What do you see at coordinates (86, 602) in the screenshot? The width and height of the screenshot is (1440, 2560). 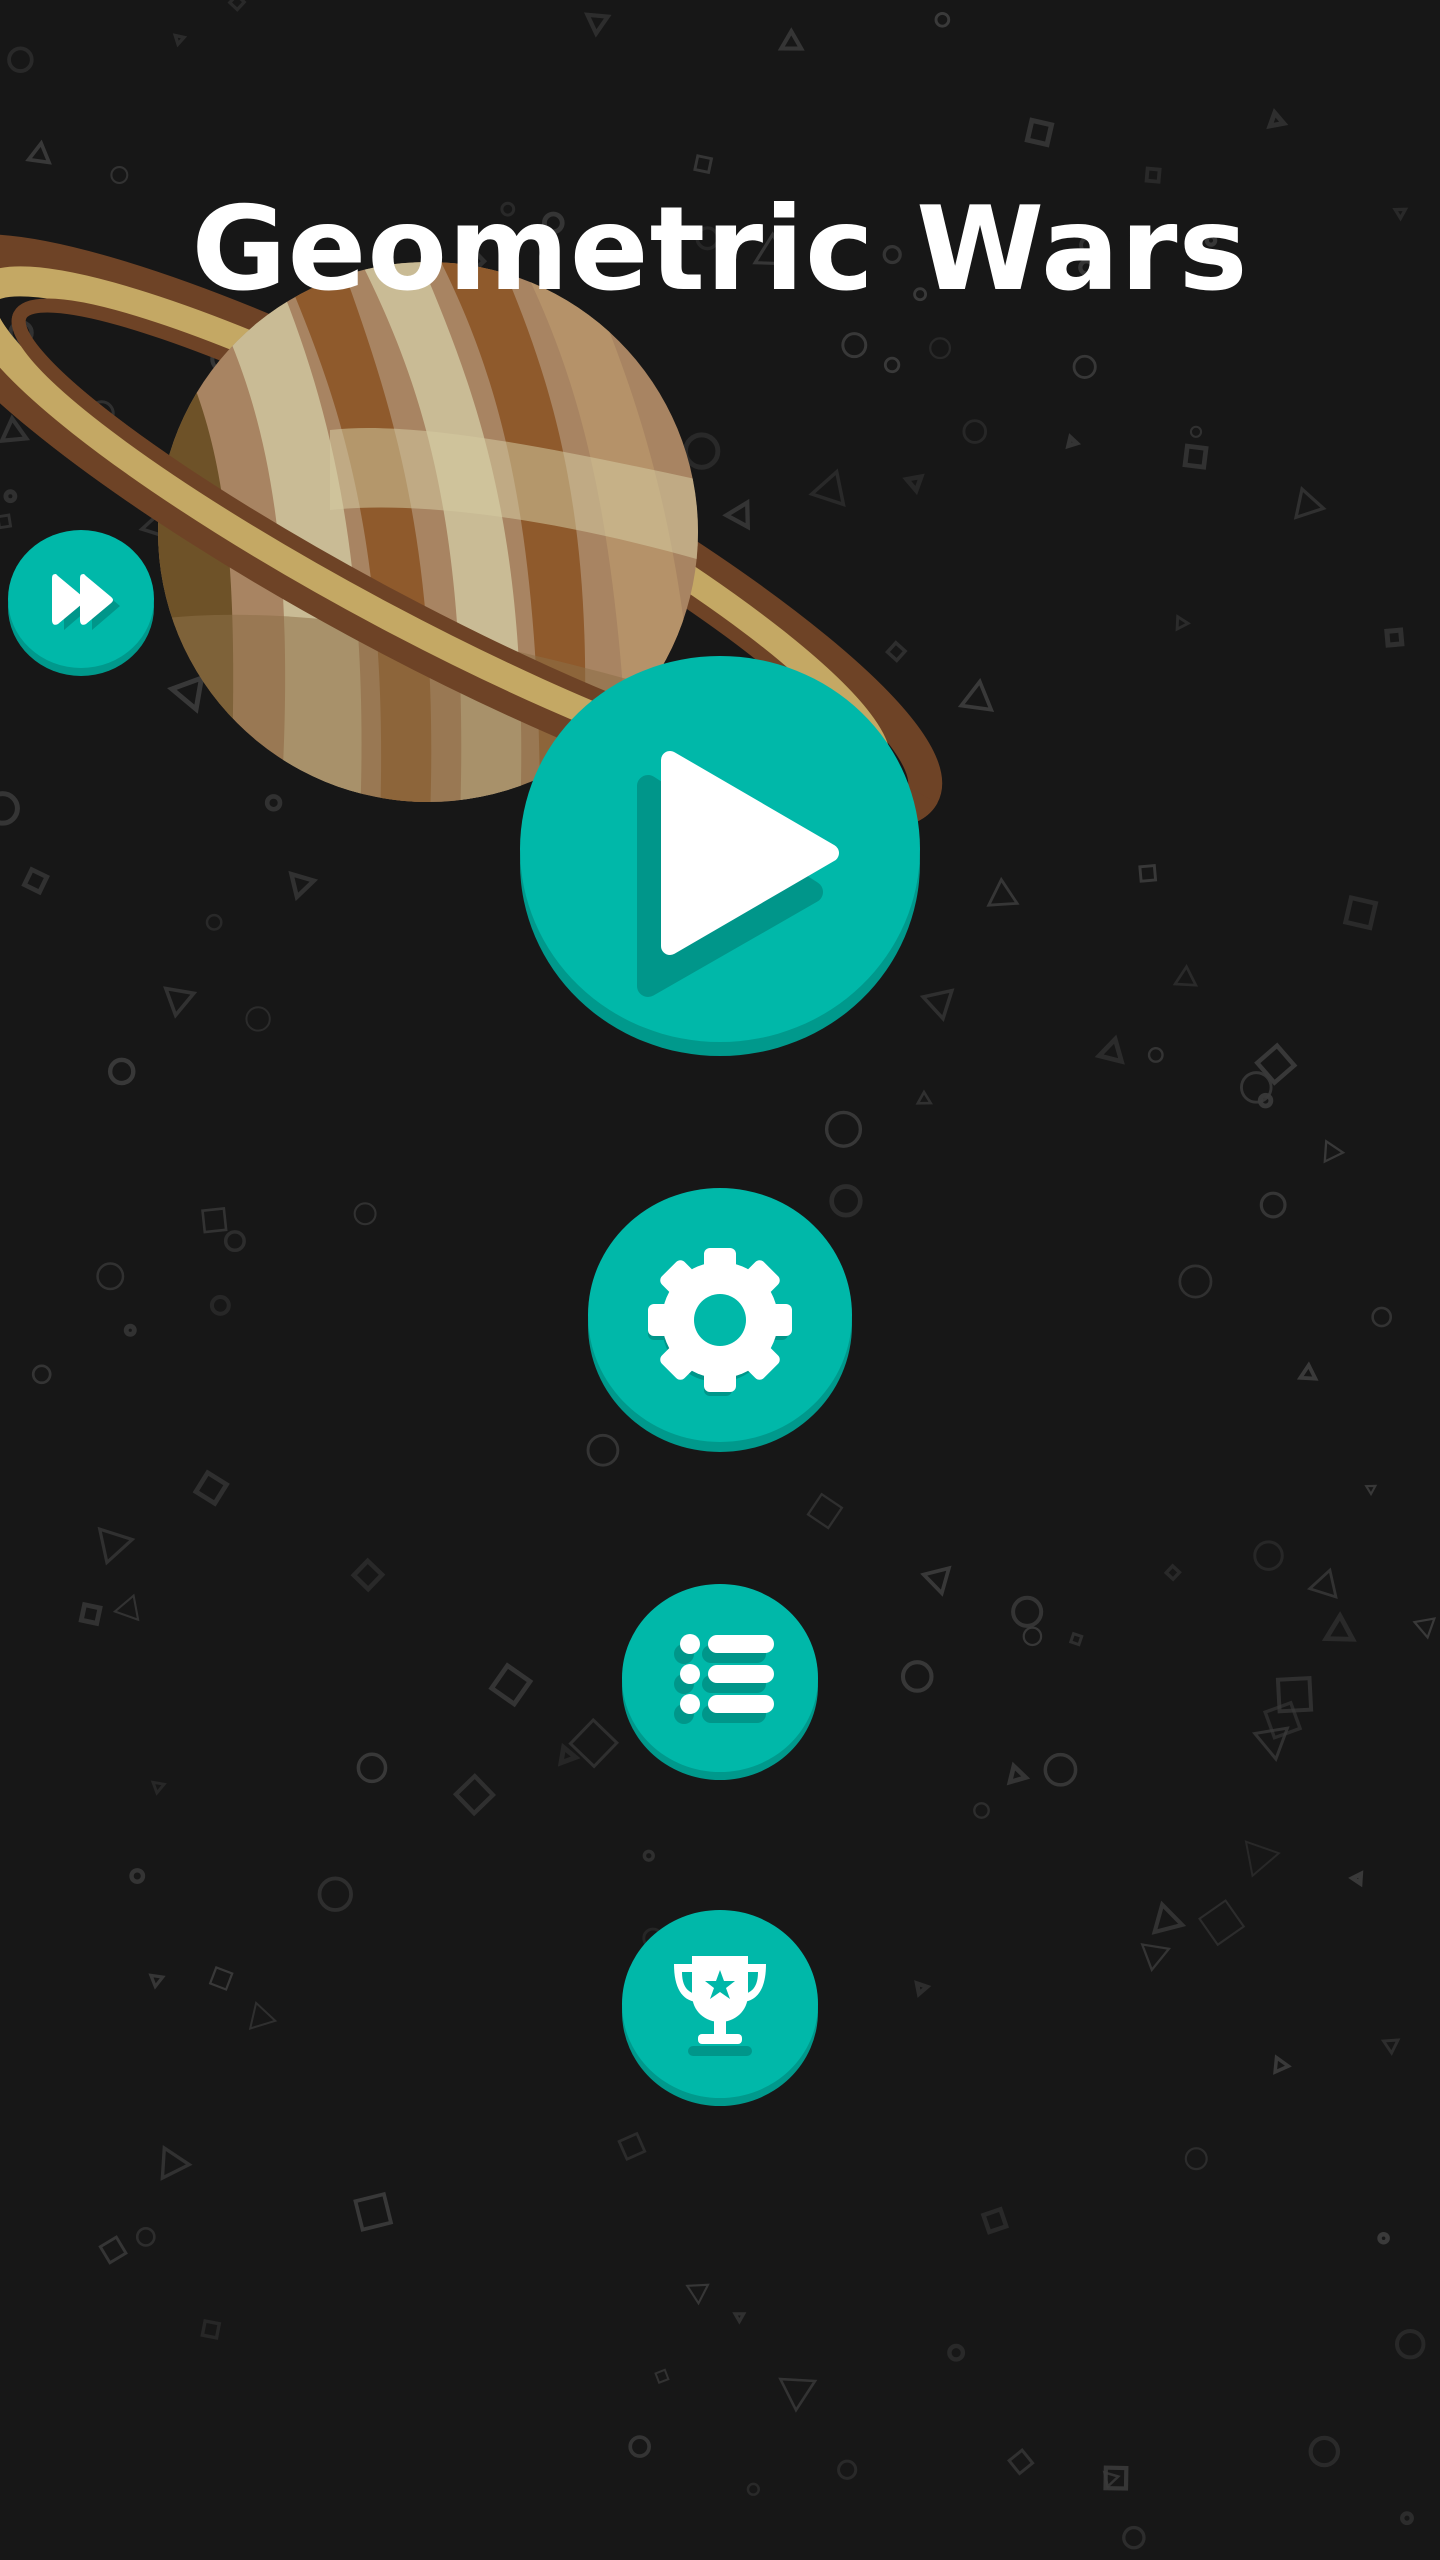 I see `fast-forward-icon` at bounding box center [86, 602].